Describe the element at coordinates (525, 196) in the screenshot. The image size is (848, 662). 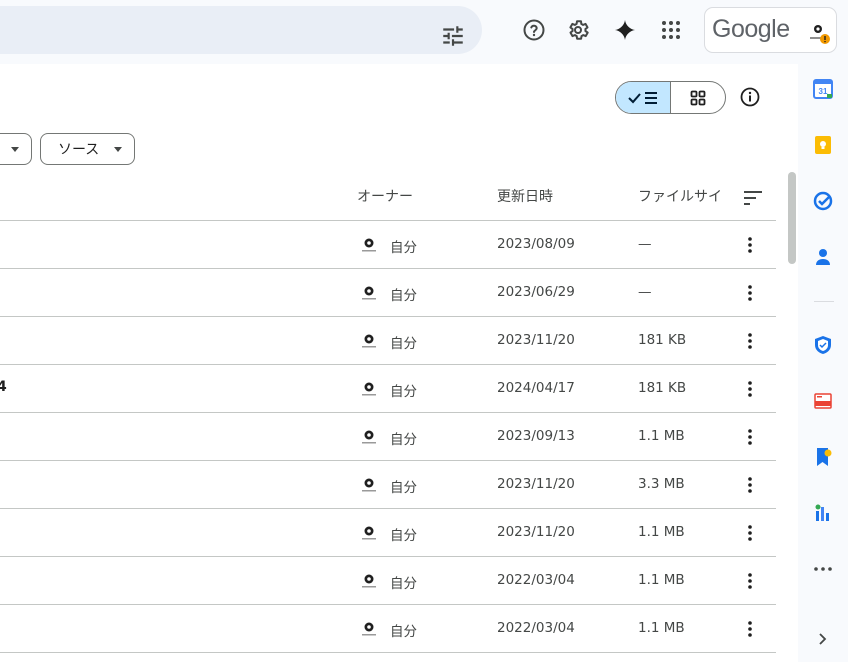
I see `column-header-modified: 更新日時` at that location.